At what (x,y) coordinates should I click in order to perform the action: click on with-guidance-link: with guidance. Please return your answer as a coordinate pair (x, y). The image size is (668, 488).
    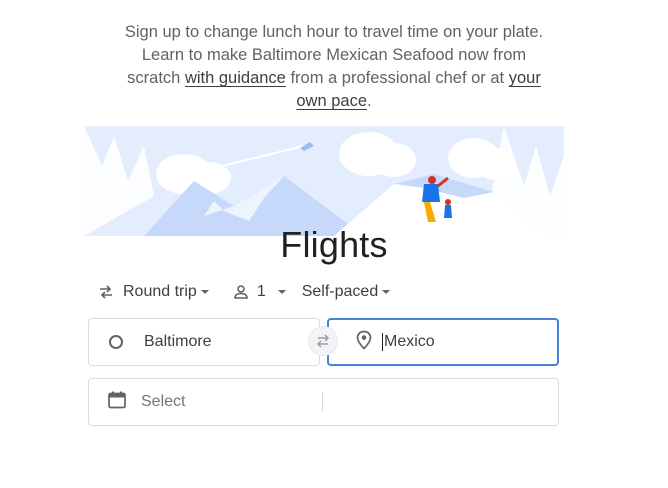
    Looking at the image, I should click on (235, 78).